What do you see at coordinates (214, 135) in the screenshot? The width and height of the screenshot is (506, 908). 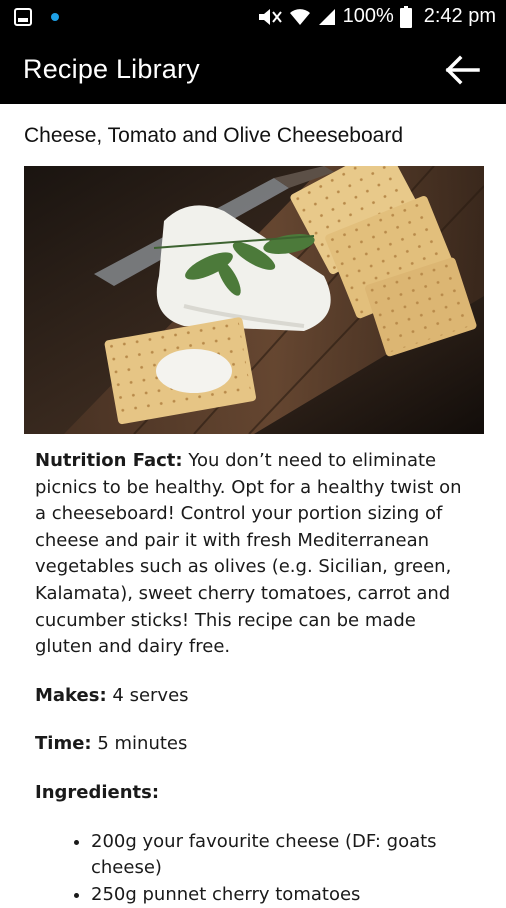 I see `recipe-title: Cheese, Tomato and Olive Cheeseboard` at bounding box center [214, 135].